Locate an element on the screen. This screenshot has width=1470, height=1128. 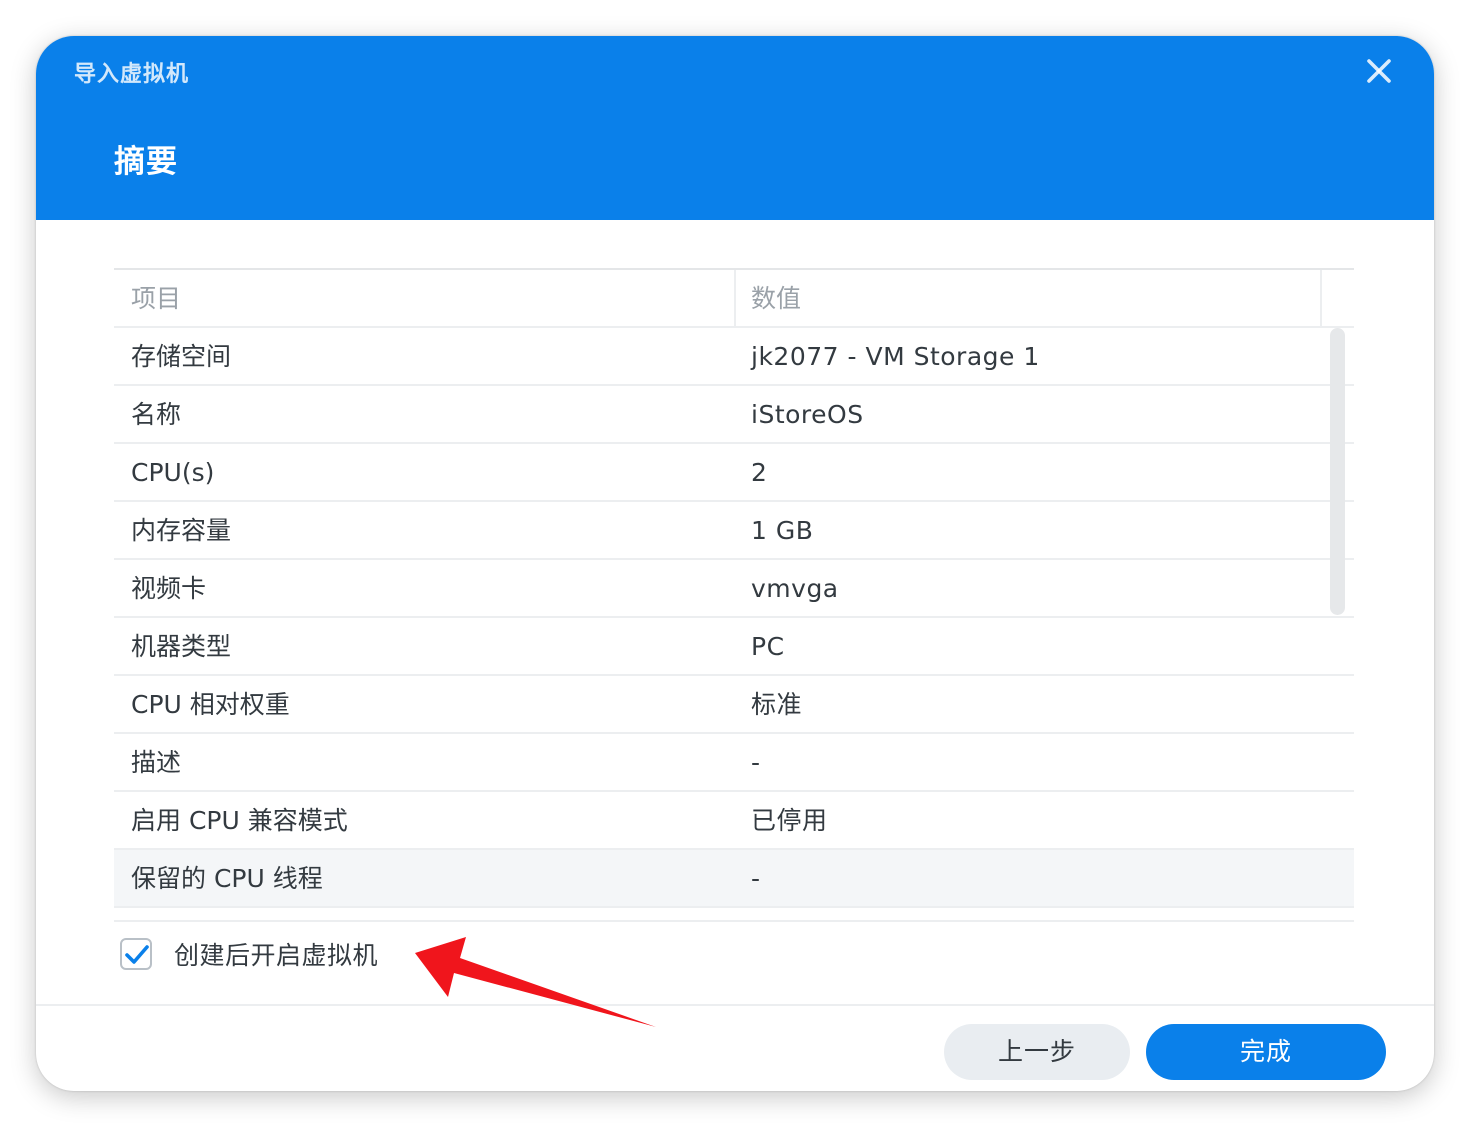
row-item: 存储空间 is located at coordinates (181, 356).